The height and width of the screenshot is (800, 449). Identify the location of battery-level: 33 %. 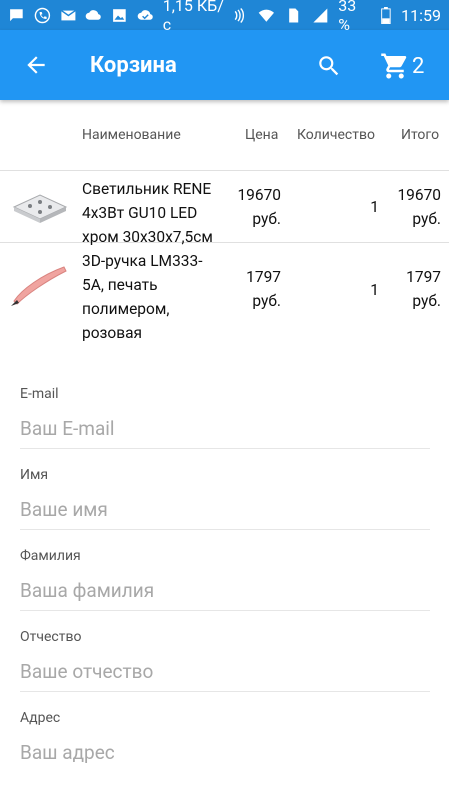
(347, 17).